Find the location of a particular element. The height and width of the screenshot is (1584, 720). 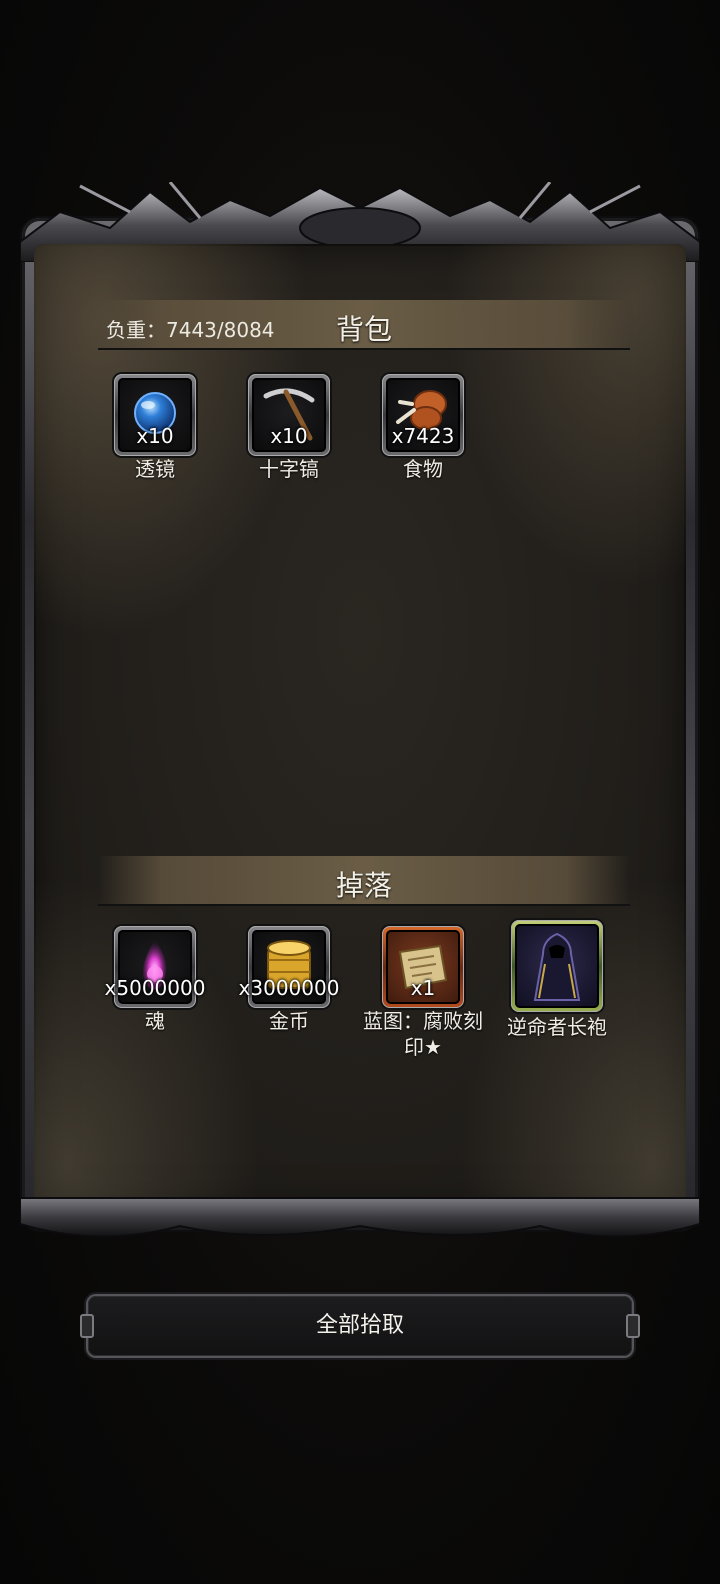

item-name: 逆命者长袍 is located at coordinates (557, 1027).